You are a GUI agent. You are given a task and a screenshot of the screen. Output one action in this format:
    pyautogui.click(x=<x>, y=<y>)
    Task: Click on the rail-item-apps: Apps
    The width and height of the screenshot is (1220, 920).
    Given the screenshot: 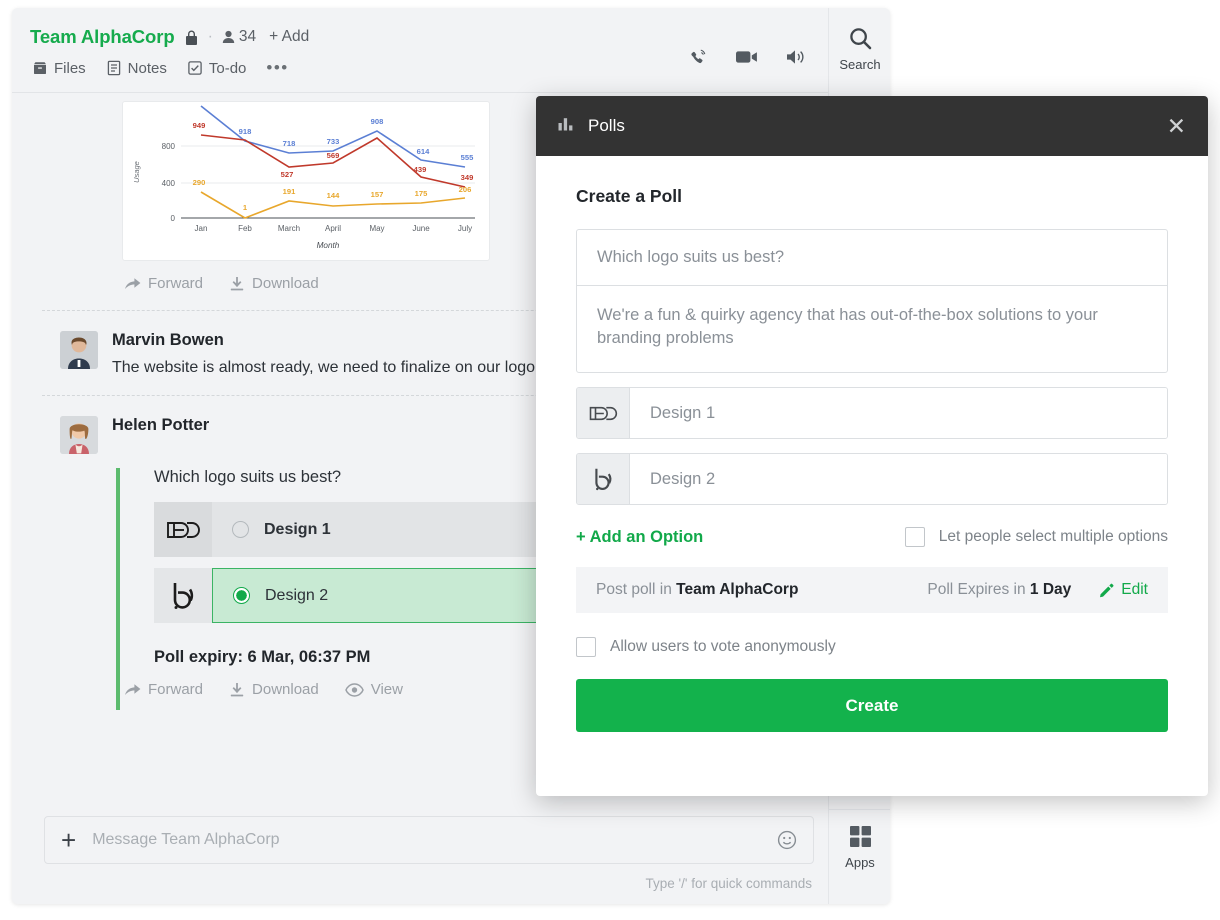 What is the action you would take?
    pyautogui.click(x=859, y=845)
    